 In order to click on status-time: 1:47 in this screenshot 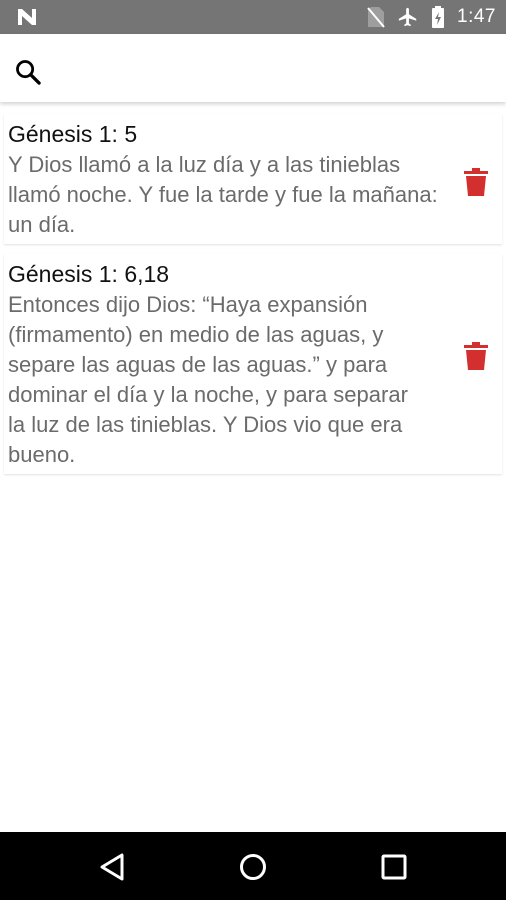, I will do `click(476, 16)`.